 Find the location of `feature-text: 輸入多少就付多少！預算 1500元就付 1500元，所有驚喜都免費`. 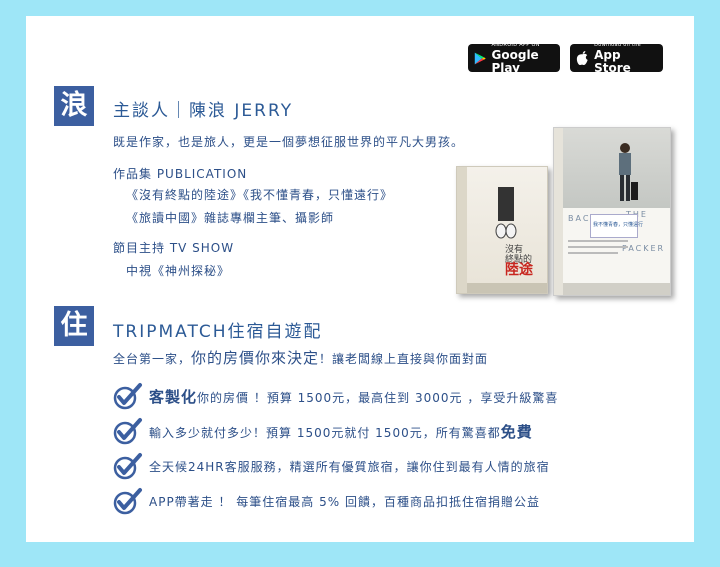

feature-text: 輸入多少就付多少！預算 1500元就付 1500元，所有驚喜都免費 is located at coordinates (341, 431).